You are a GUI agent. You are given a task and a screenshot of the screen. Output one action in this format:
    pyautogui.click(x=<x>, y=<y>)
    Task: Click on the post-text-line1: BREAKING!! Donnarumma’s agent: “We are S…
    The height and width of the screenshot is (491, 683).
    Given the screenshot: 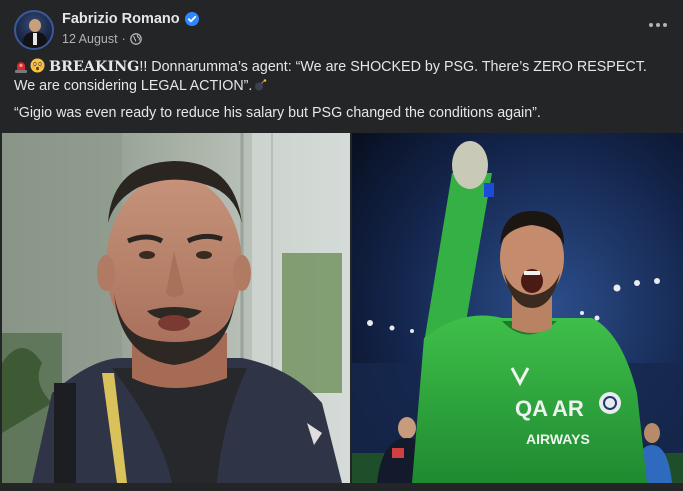 What is the action you would take?
    pyautogui.click(x=342, y=77)
    